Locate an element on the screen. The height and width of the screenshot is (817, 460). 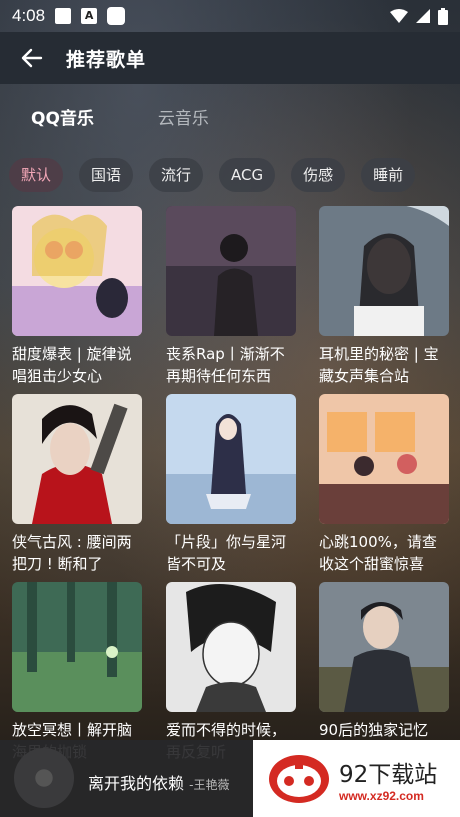
playlist-card: 丧系Rap丨渐渐不再期待任何东西 is located at coordinates (231, 296).